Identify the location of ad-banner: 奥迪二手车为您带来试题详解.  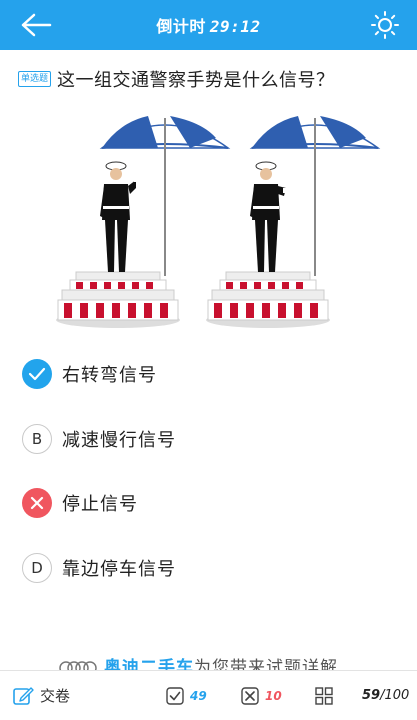
(198, 662).